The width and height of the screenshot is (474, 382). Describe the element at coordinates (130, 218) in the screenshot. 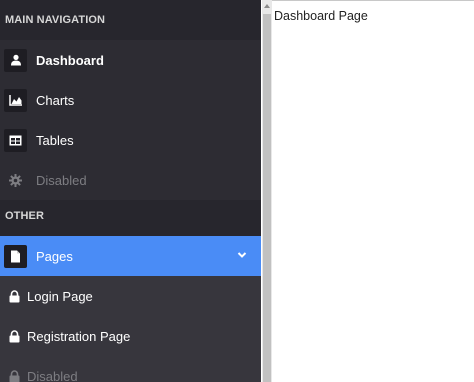

I see `section-title-other: OTHER` at that location.